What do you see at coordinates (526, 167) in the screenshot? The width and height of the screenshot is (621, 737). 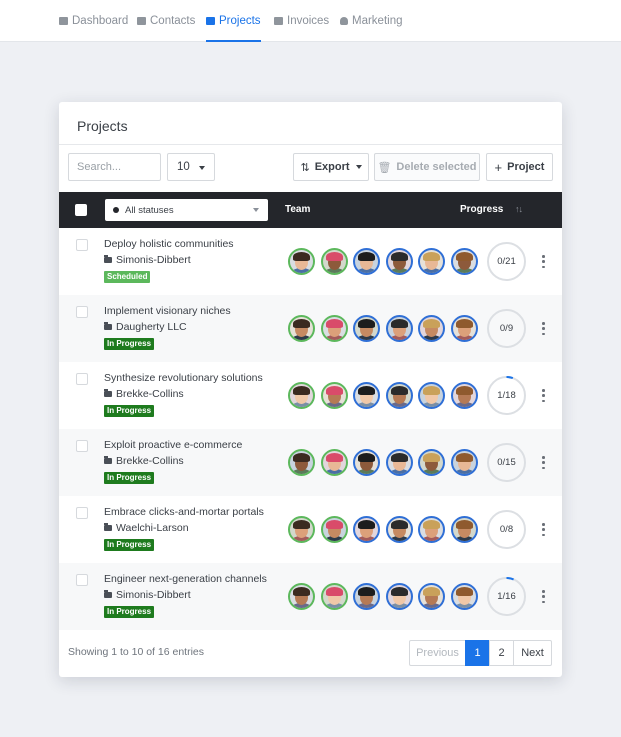 I see `add-project-label: Project` at bounding box center [526, 167].